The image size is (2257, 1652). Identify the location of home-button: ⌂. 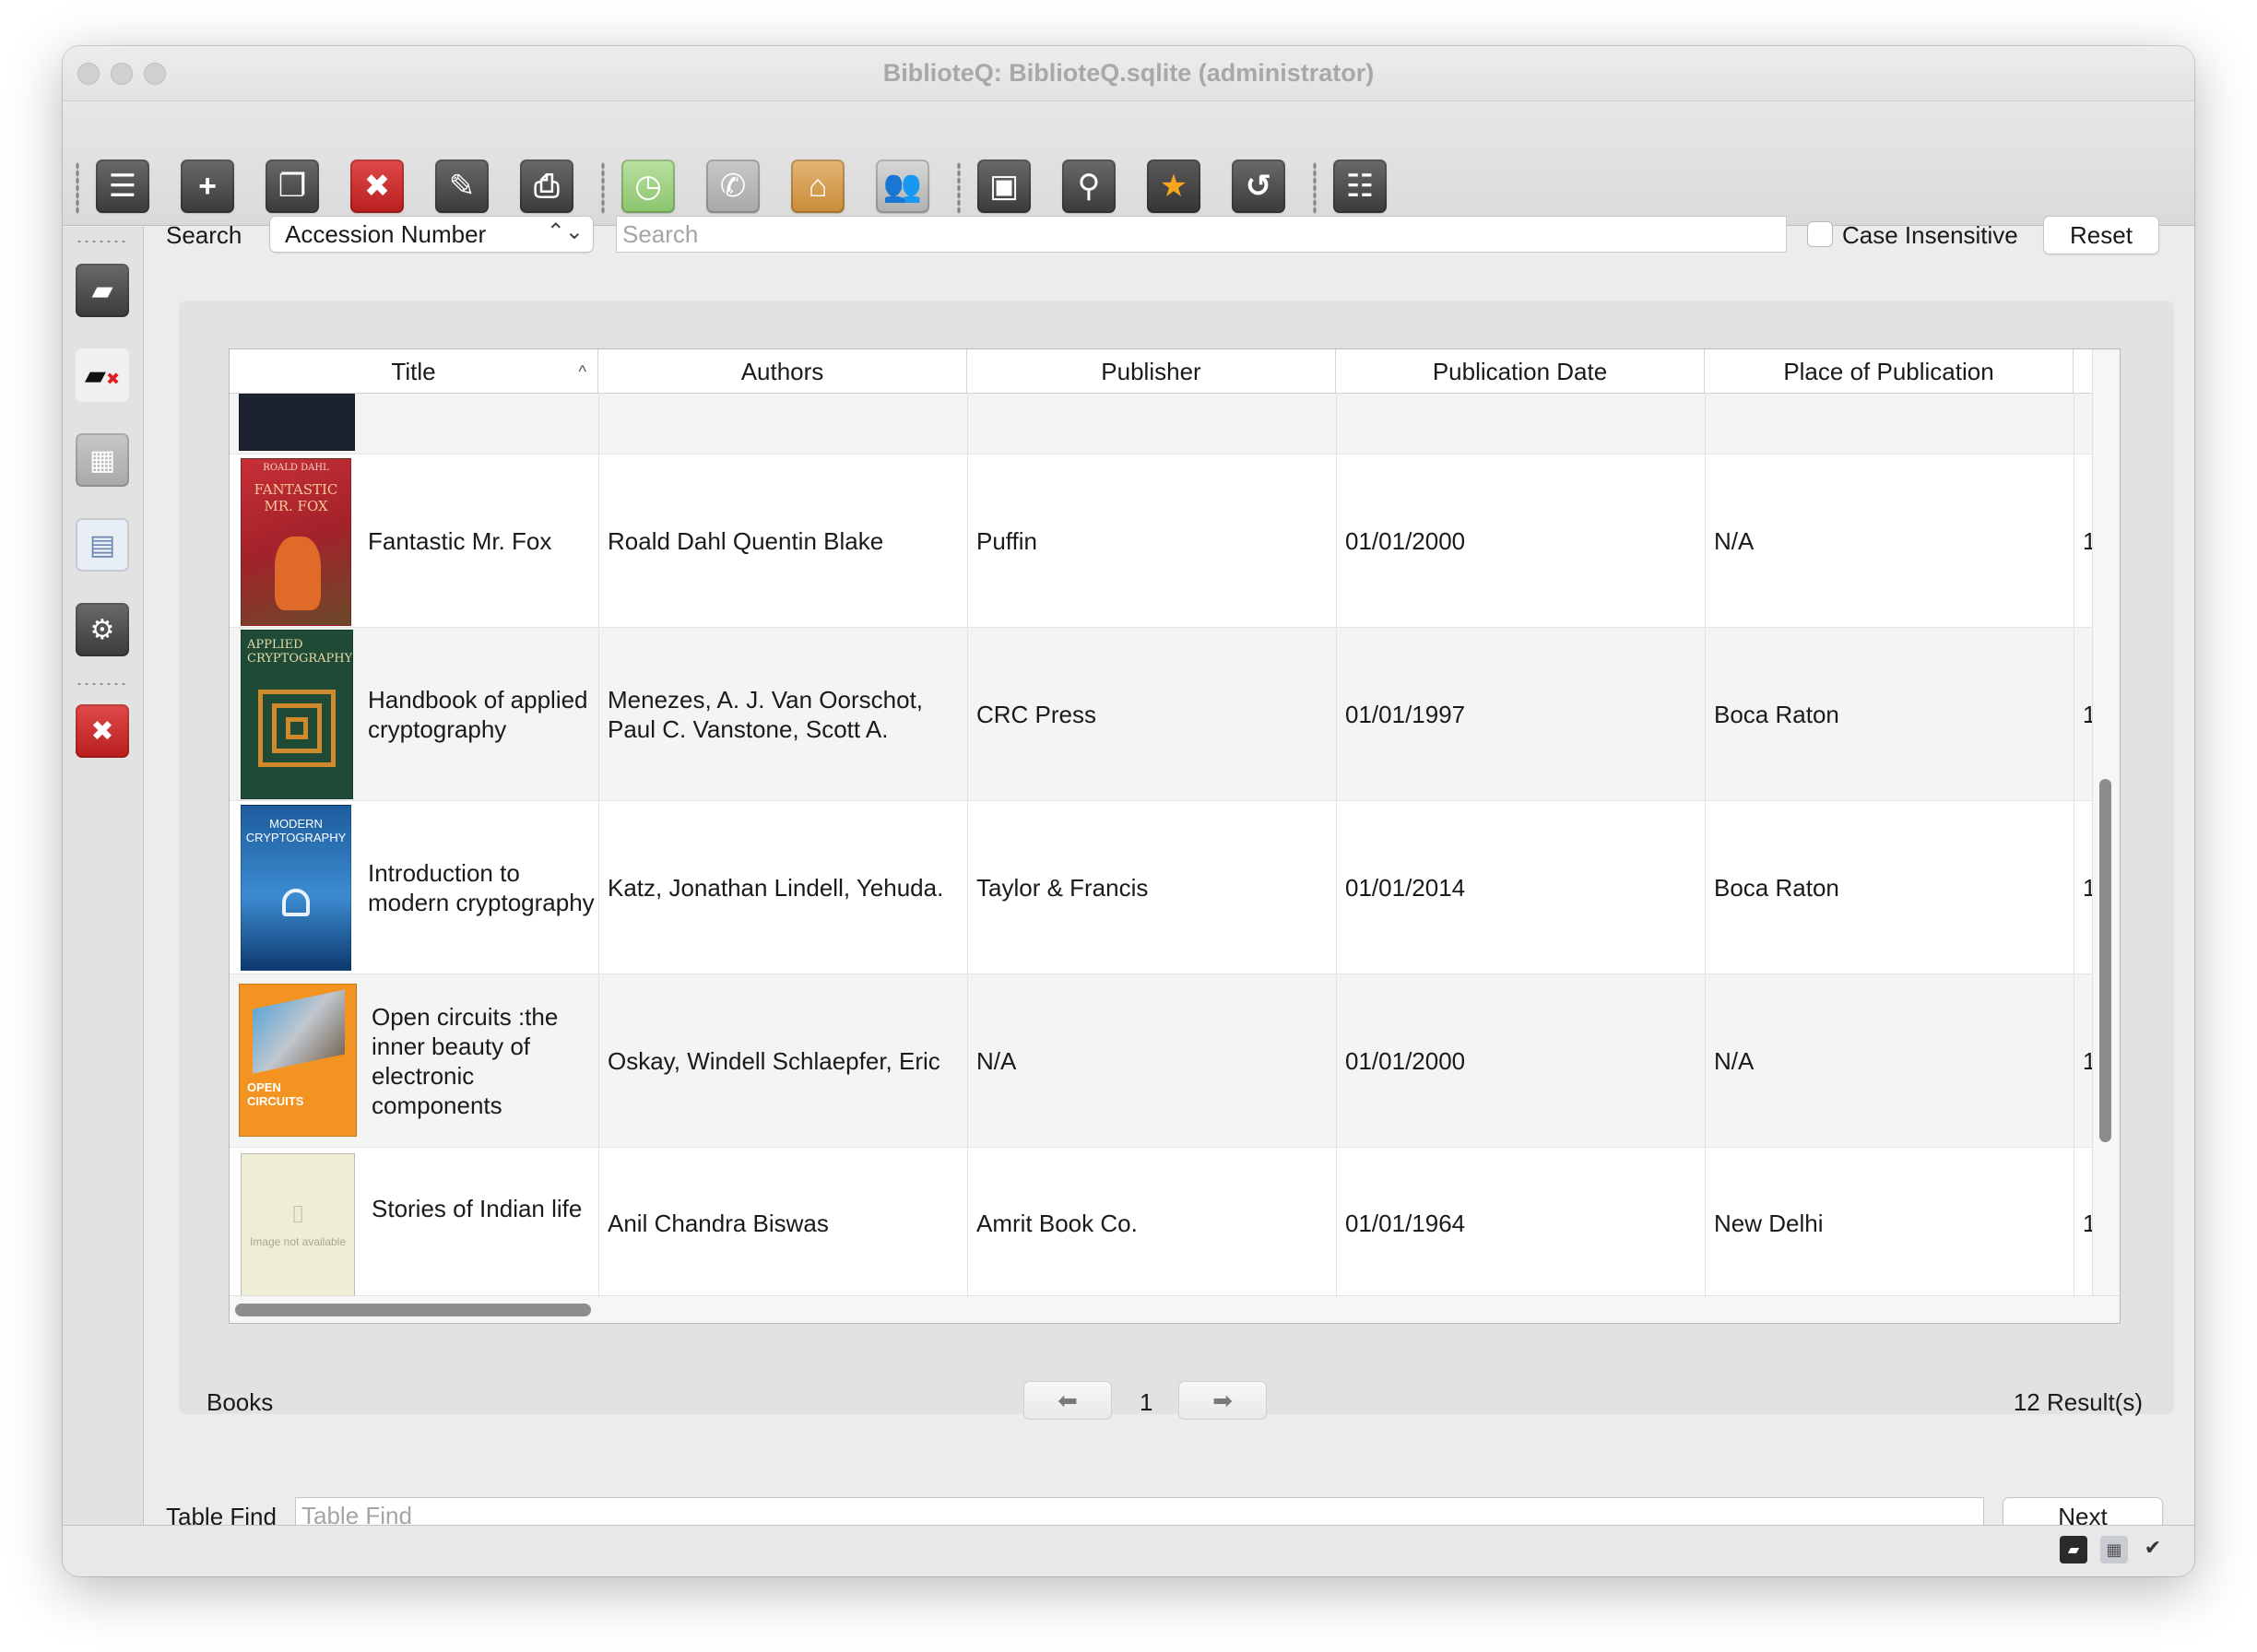
(818, 186).